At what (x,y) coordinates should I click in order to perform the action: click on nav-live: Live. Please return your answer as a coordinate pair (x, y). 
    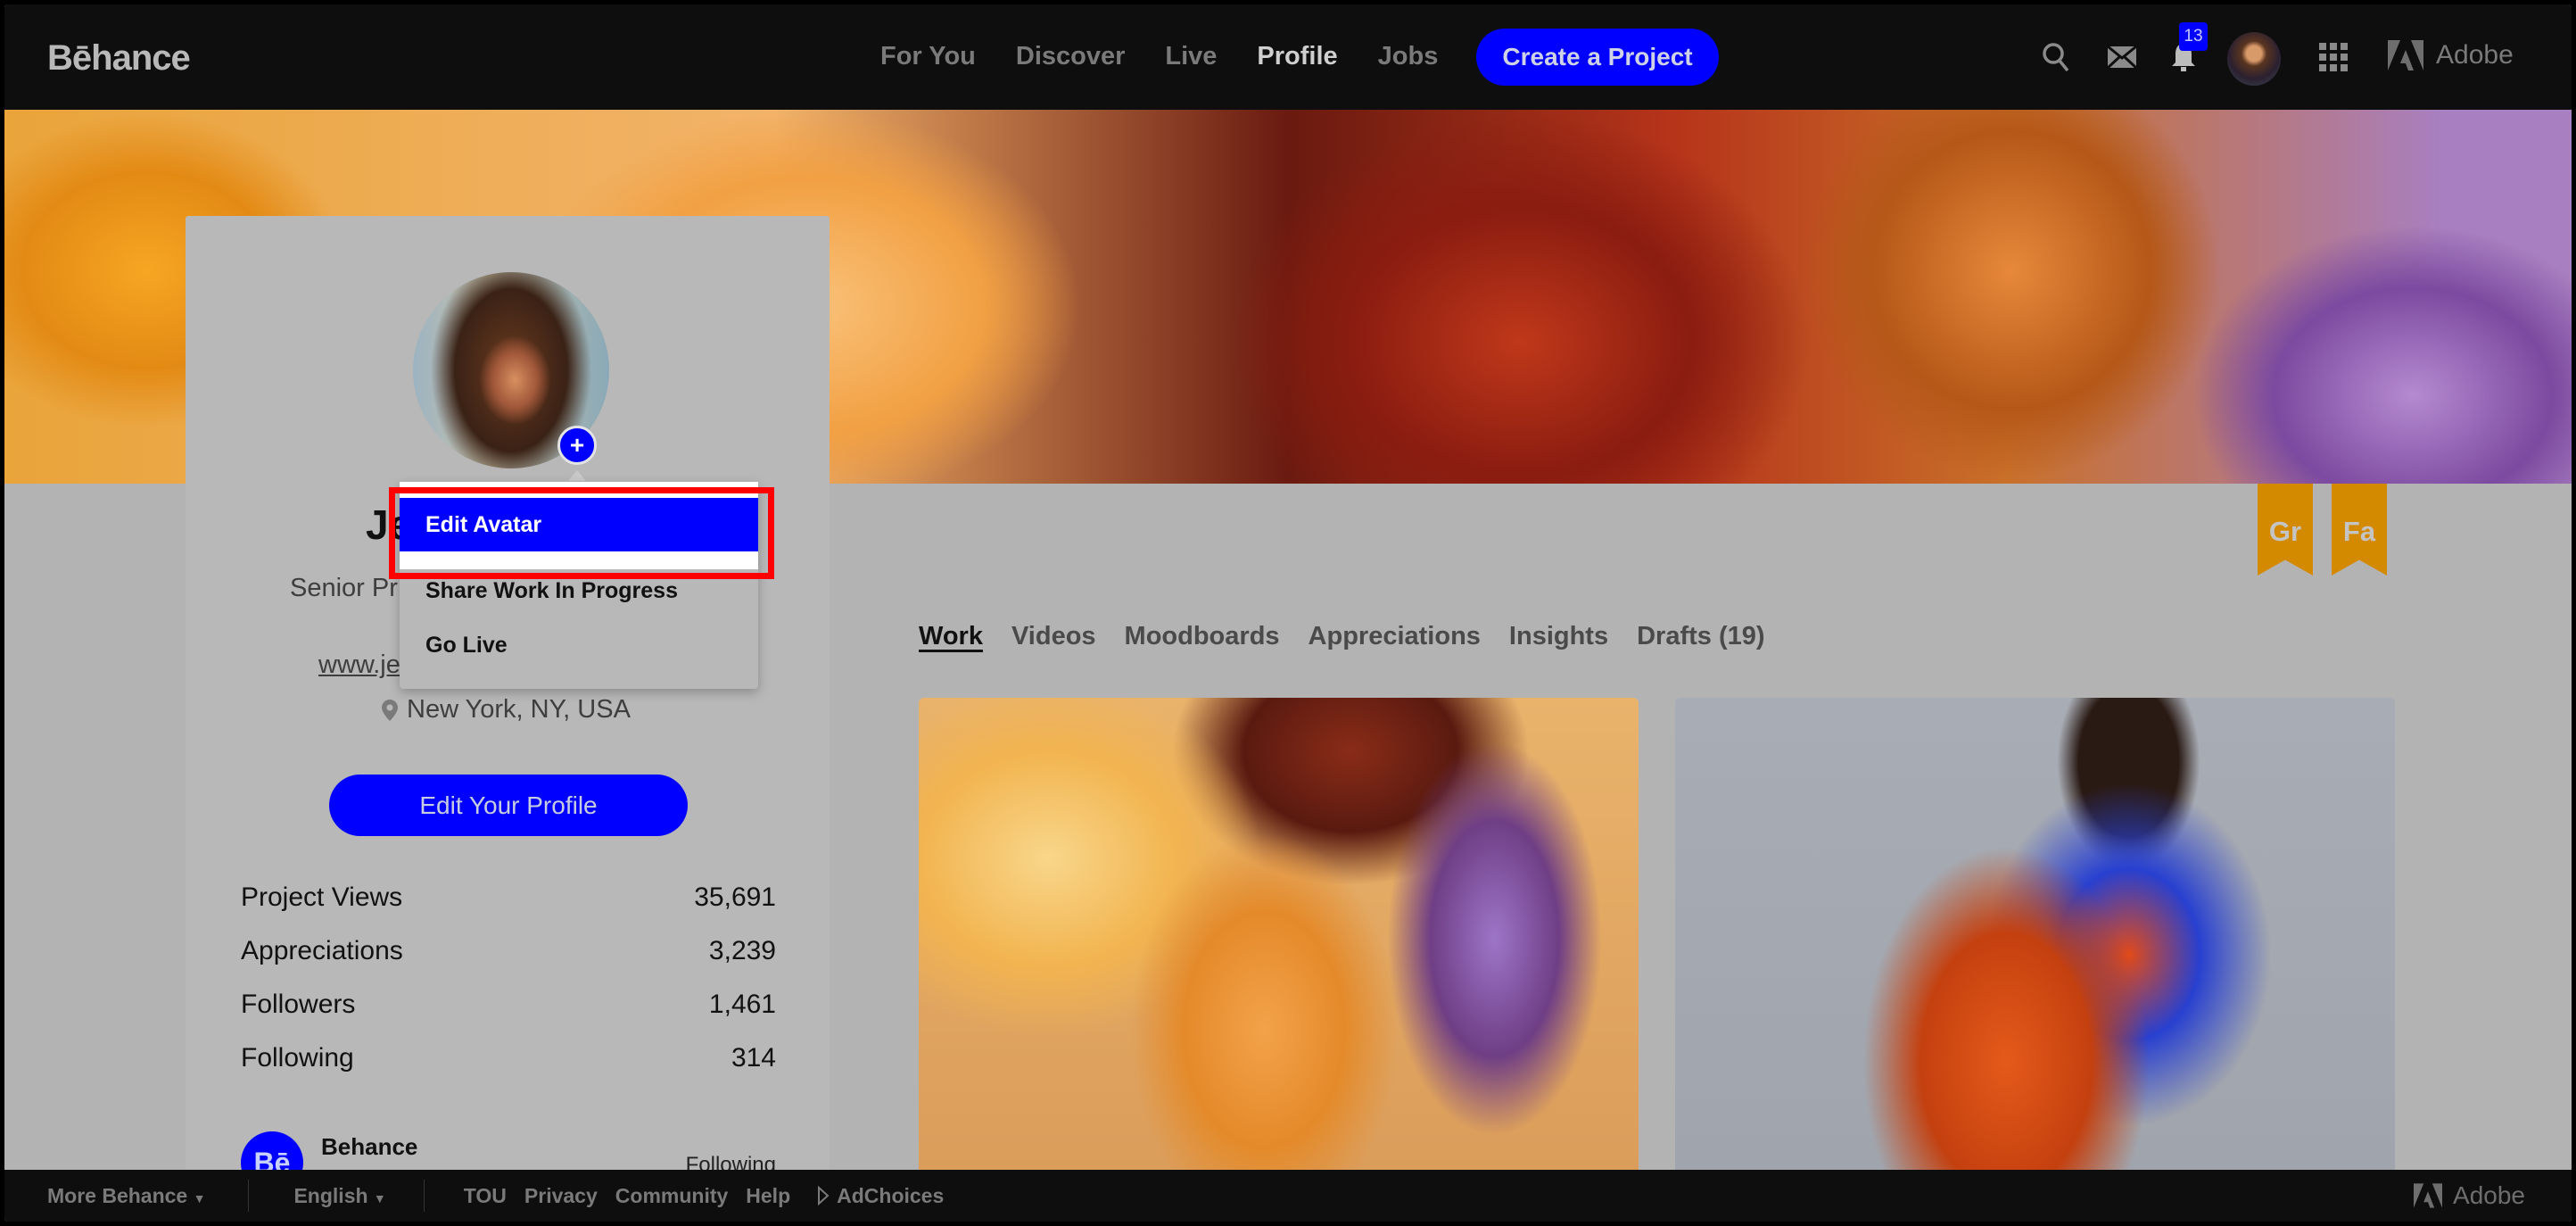
    Looking at the image, I should click on (1191, 56).